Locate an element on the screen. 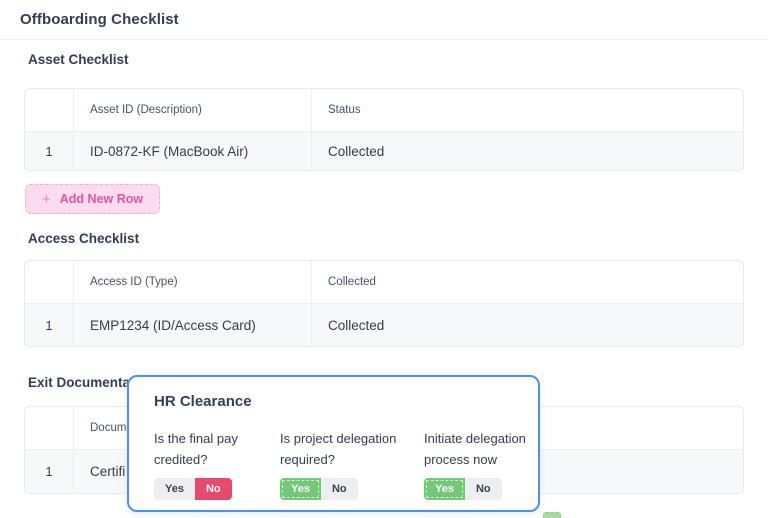  access-checklist-heading: Access Checklist is located at coordinates (84, 238).